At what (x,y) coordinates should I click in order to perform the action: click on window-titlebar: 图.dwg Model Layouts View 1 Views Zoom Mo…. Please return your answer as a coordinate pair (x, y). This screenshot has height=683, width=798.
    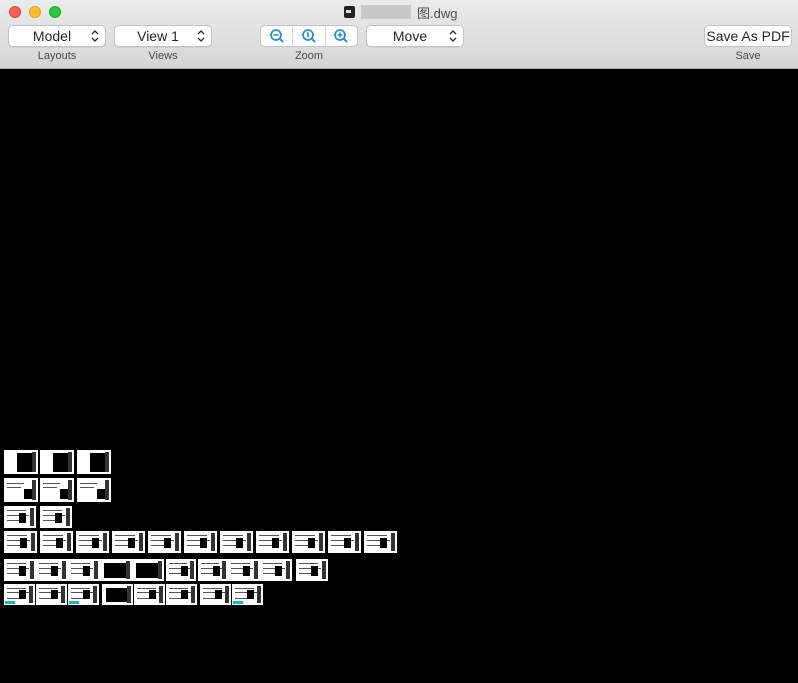
    Looking at the image, I should click on (399, 34).